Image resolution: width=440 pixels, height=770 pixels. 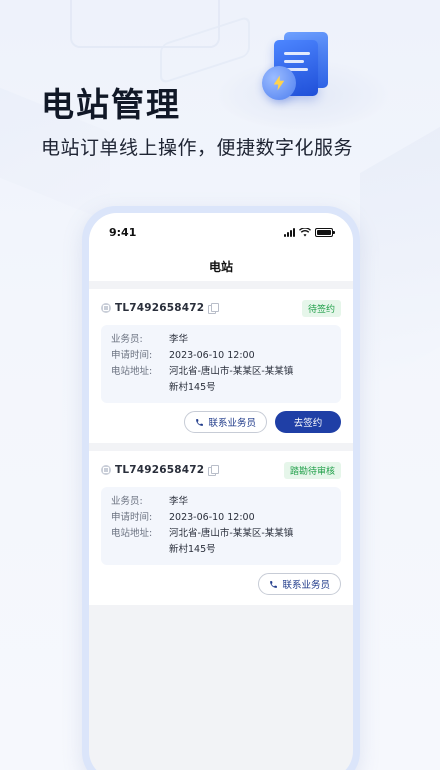 I want to click on order-actions: 联系业务员 去签约, so click(x=221, y=422).